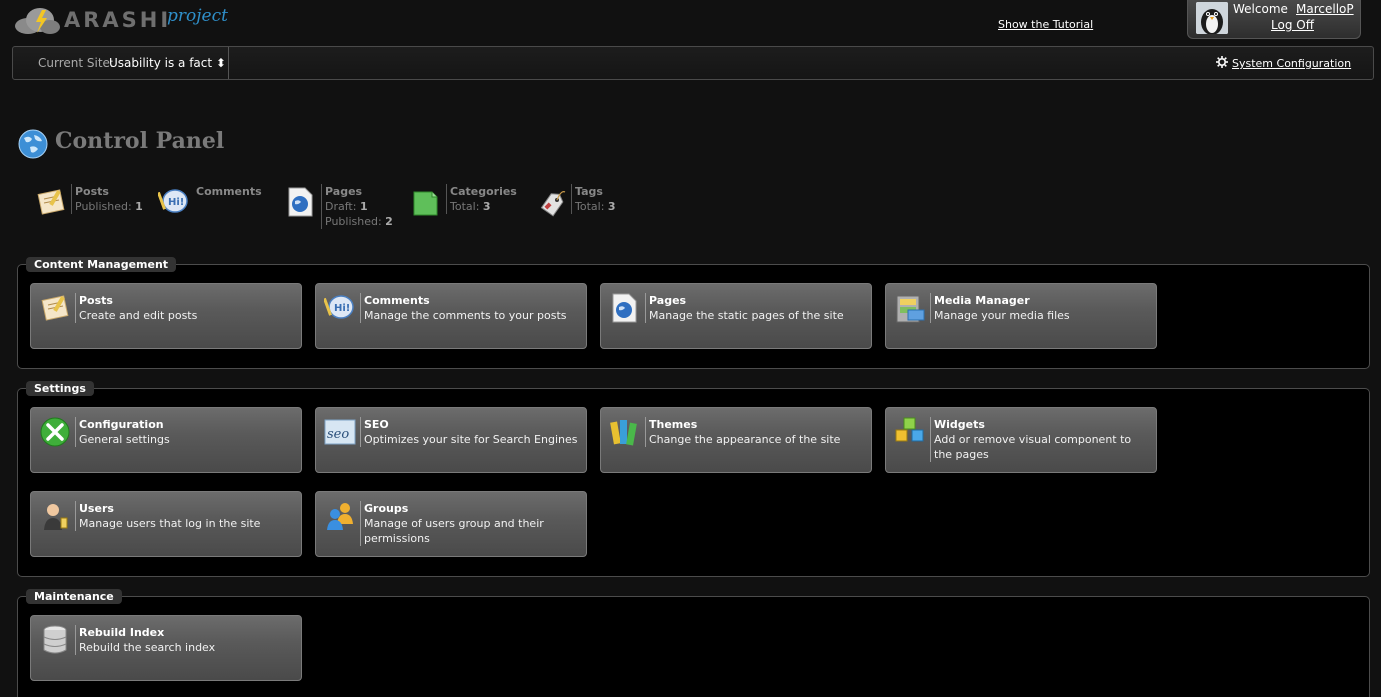  What do you see at coordinates (107, 199) in the screenshot?
I see `stat-text: Posts Published: 1` at bounding box center [107, 199].